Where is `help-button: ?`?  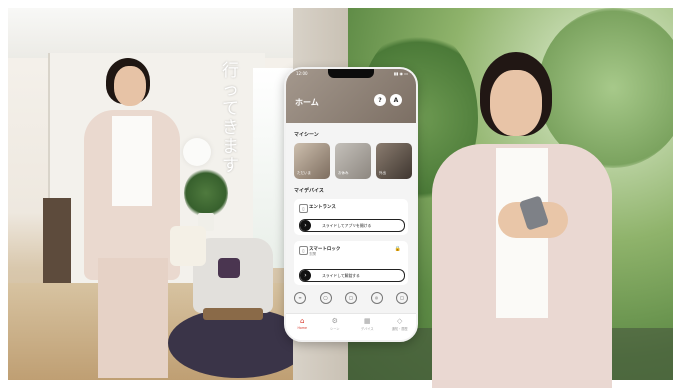
help-button: ? is located at coordinates (380, 100).